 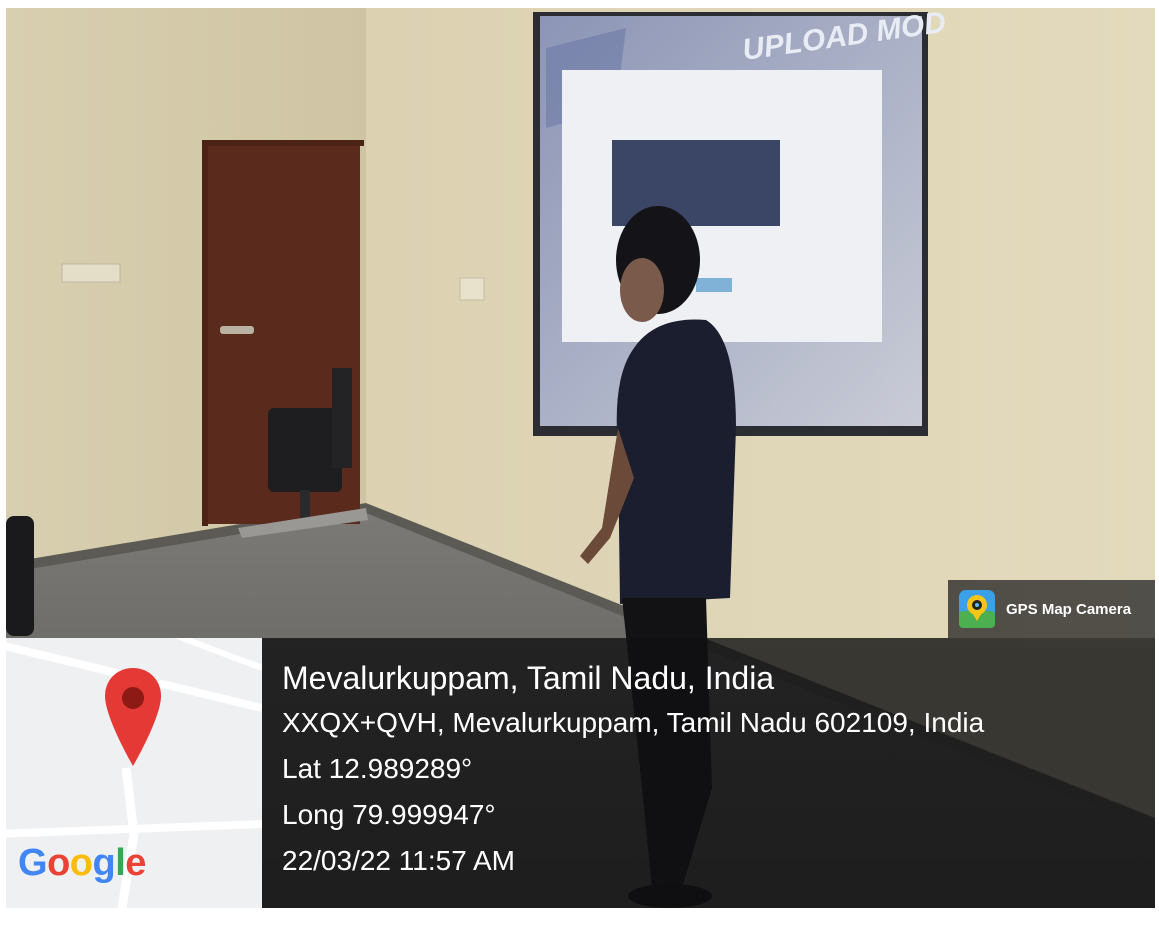 What do you see at coordinates (528, 678) in the screenshot?
I see `place-name: Mevalurkuppam, Tamil Nadu, India` at bounding box center [528, 678].